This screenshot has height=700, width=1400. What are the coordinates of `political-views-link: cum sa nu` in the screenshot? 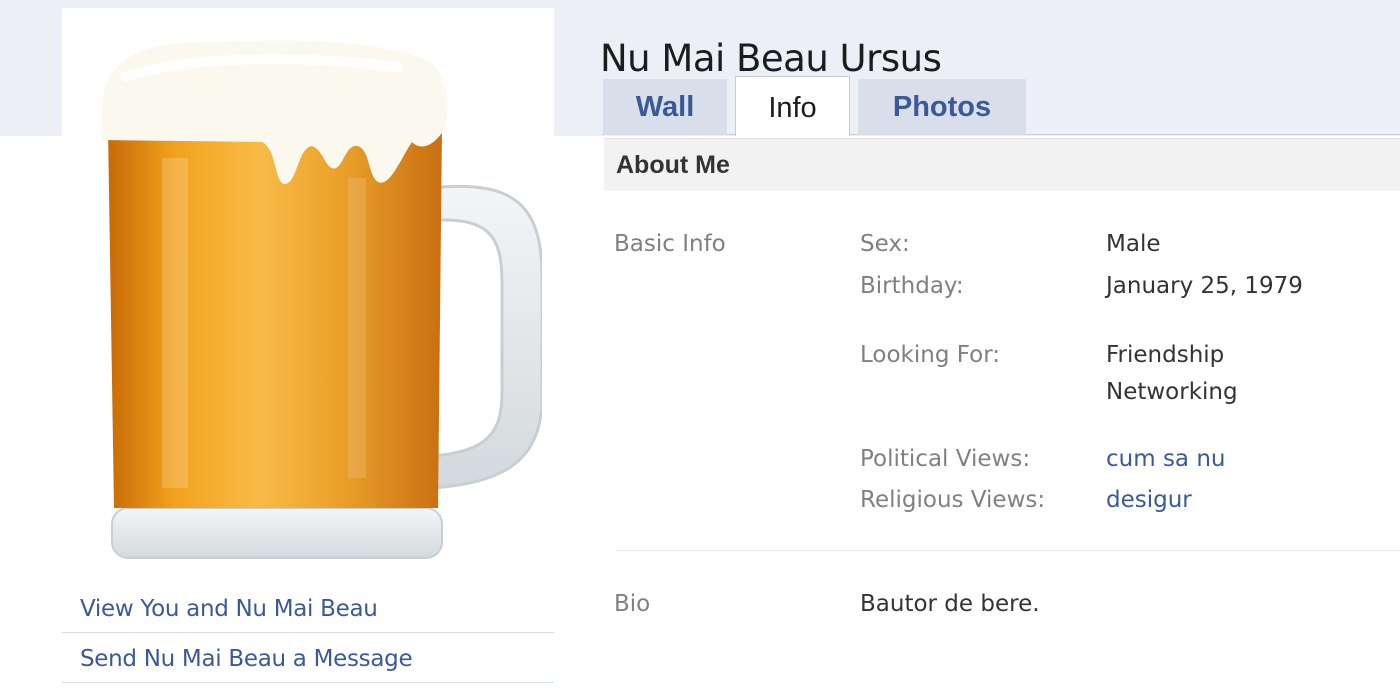 It's located at (1165, 459).